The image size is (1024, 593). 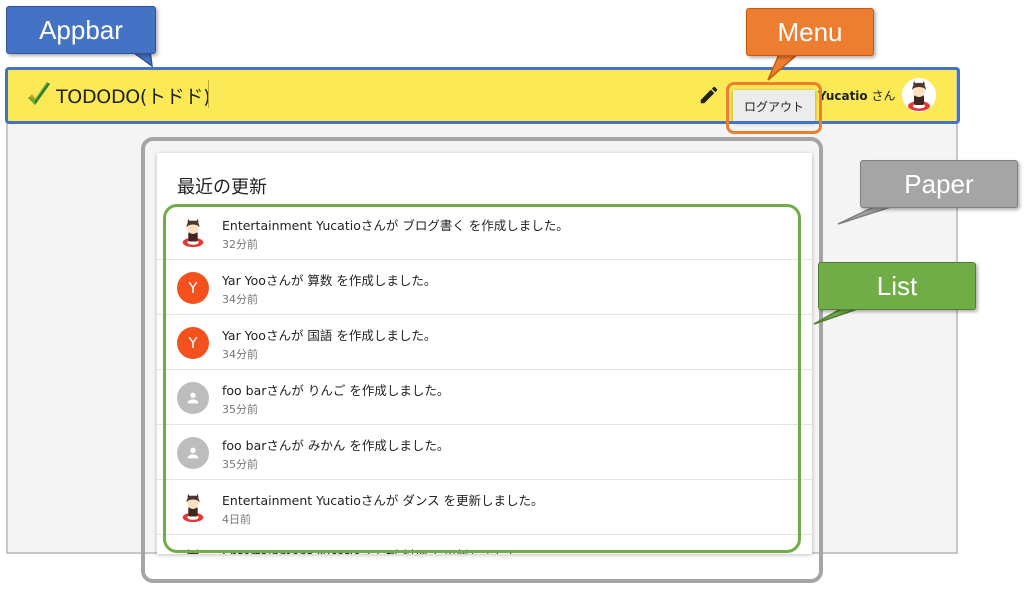 What do you see at coordinates (939, 184) in the screenshot?
I see `paper-annotation-label: Paper` at bounding box center [939, 184].